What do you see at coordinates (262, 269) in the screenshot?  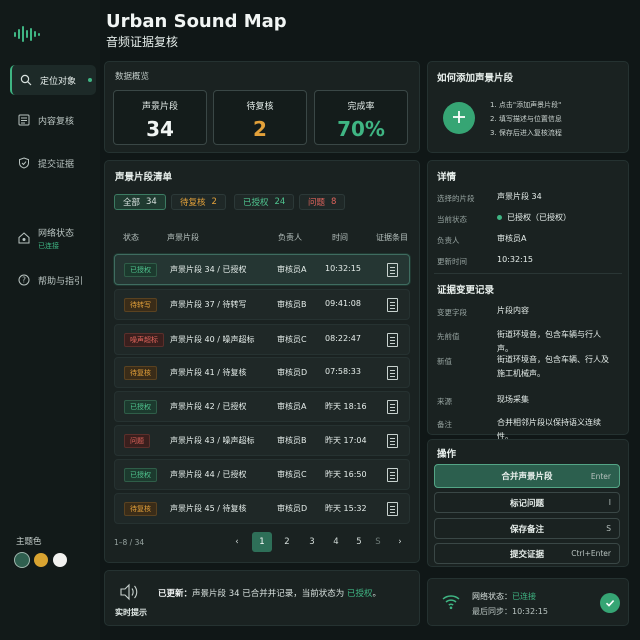 I see `table-row: 已授权 声景片段 34 / 已授权 审核员A 10:32:15` at bounding box center [262, 269].